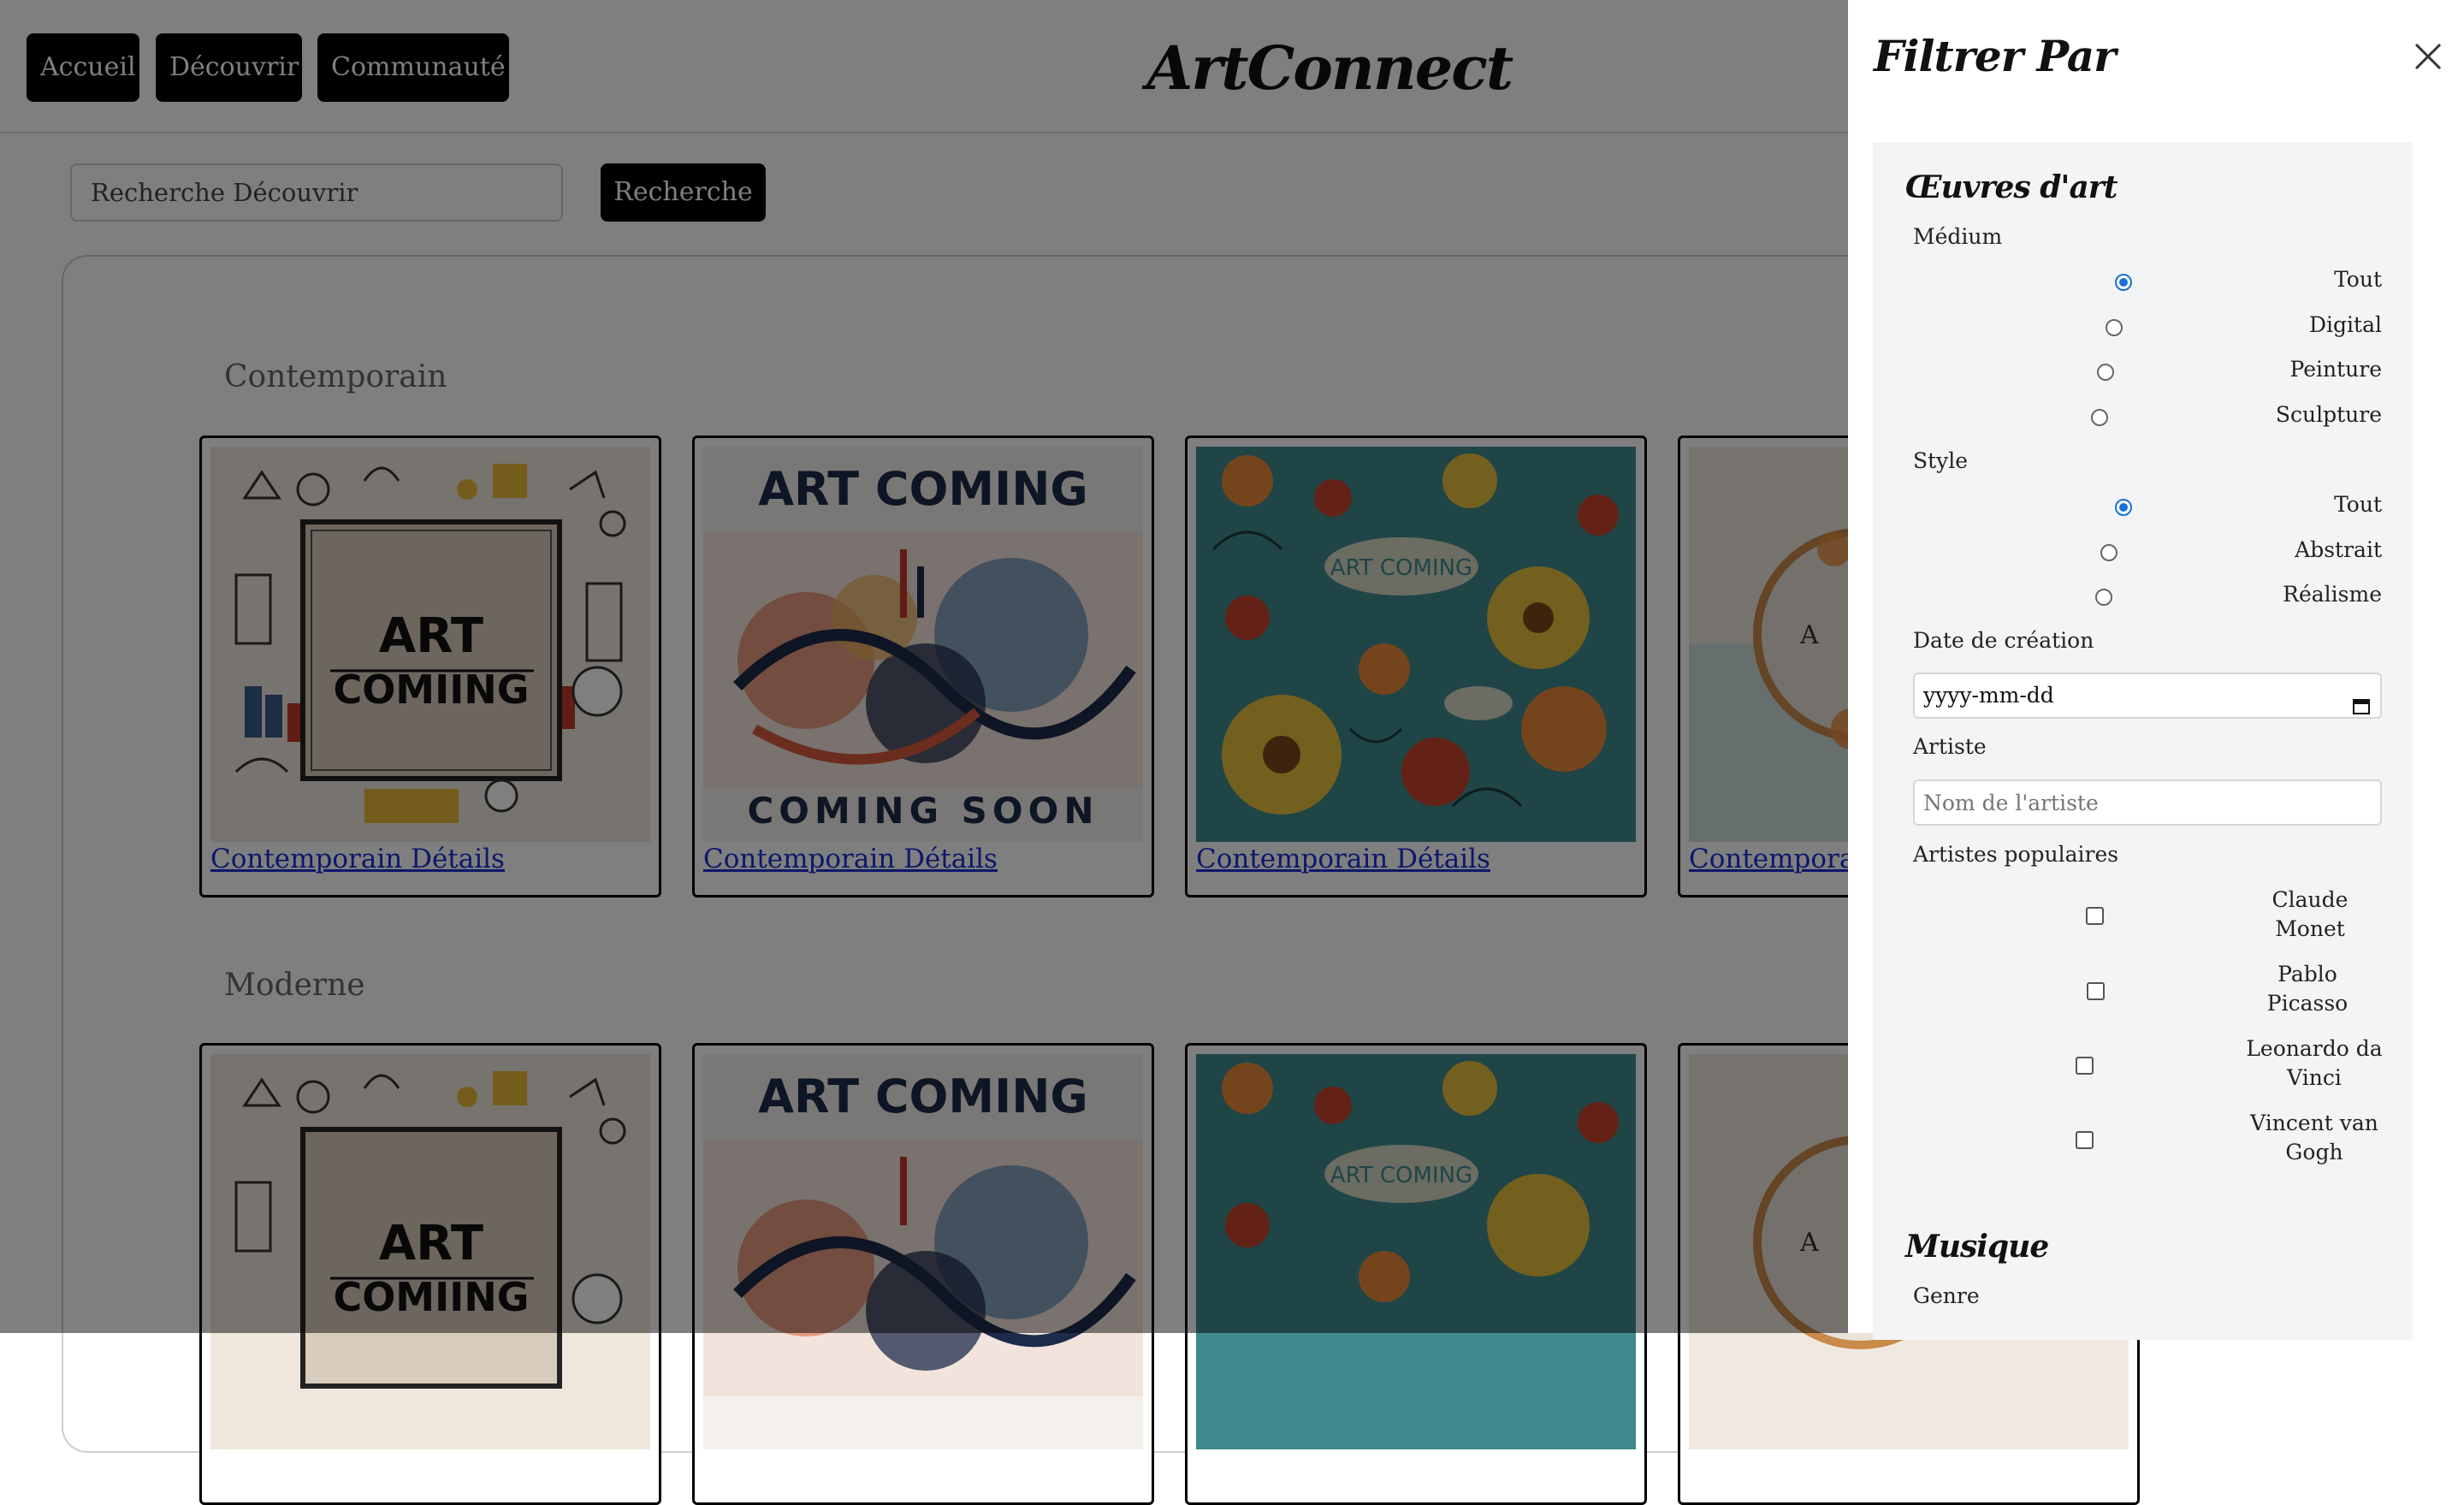 This screenshot has height=1505, width=2464. Describe the element at coordinates (2099, 417) in the screenshot. I see `medium-radio-sculpture` at that location.